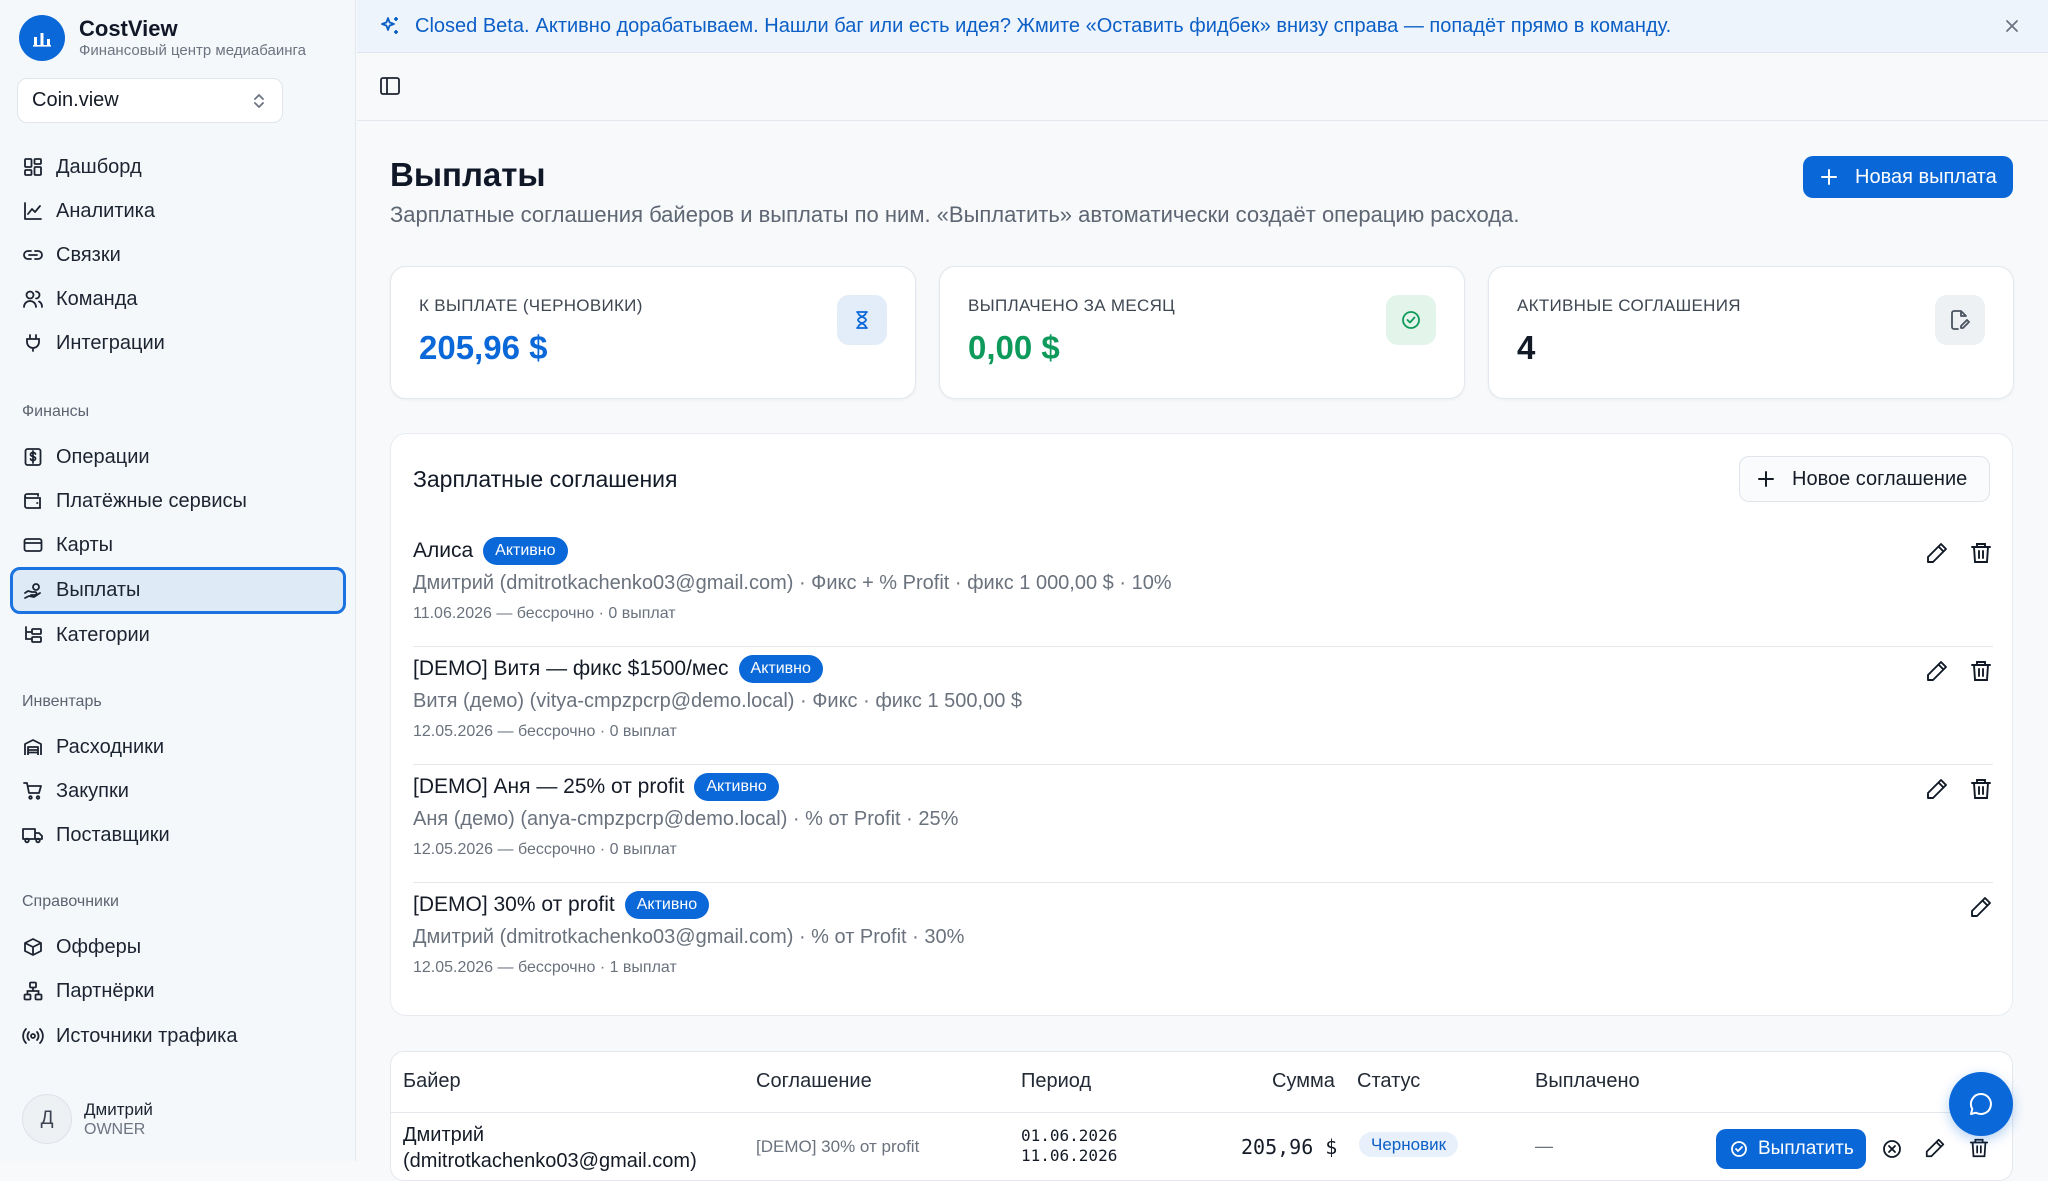 The width and height of the screenshot is (2048, 1181). Describe the element at coordinates (1892, 1149) in the screenshot. I see `cancel-circle-icon` at that location.